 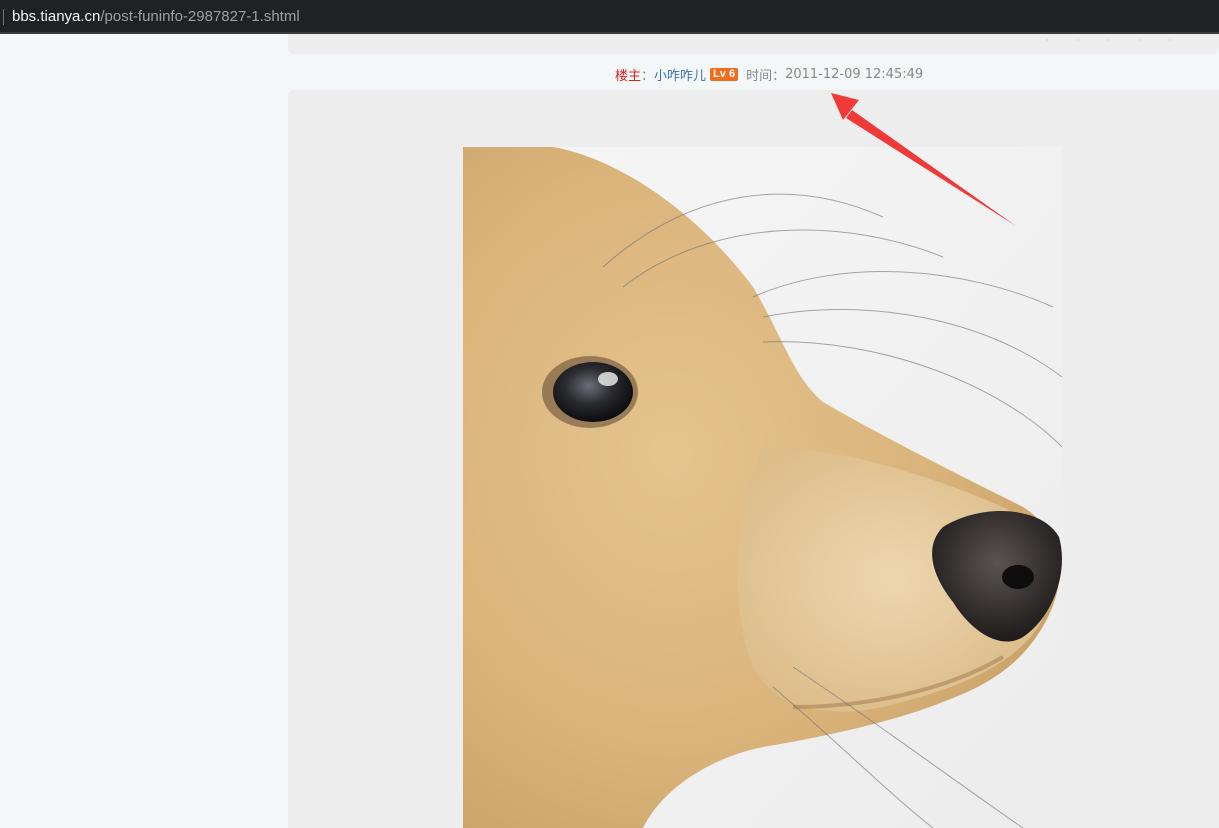 I want to click on post-meta: 楼主 ： 小咋咋儿 Lv 6 时间： 2011-12-09 12:45:49, so click(x=769, y=74).